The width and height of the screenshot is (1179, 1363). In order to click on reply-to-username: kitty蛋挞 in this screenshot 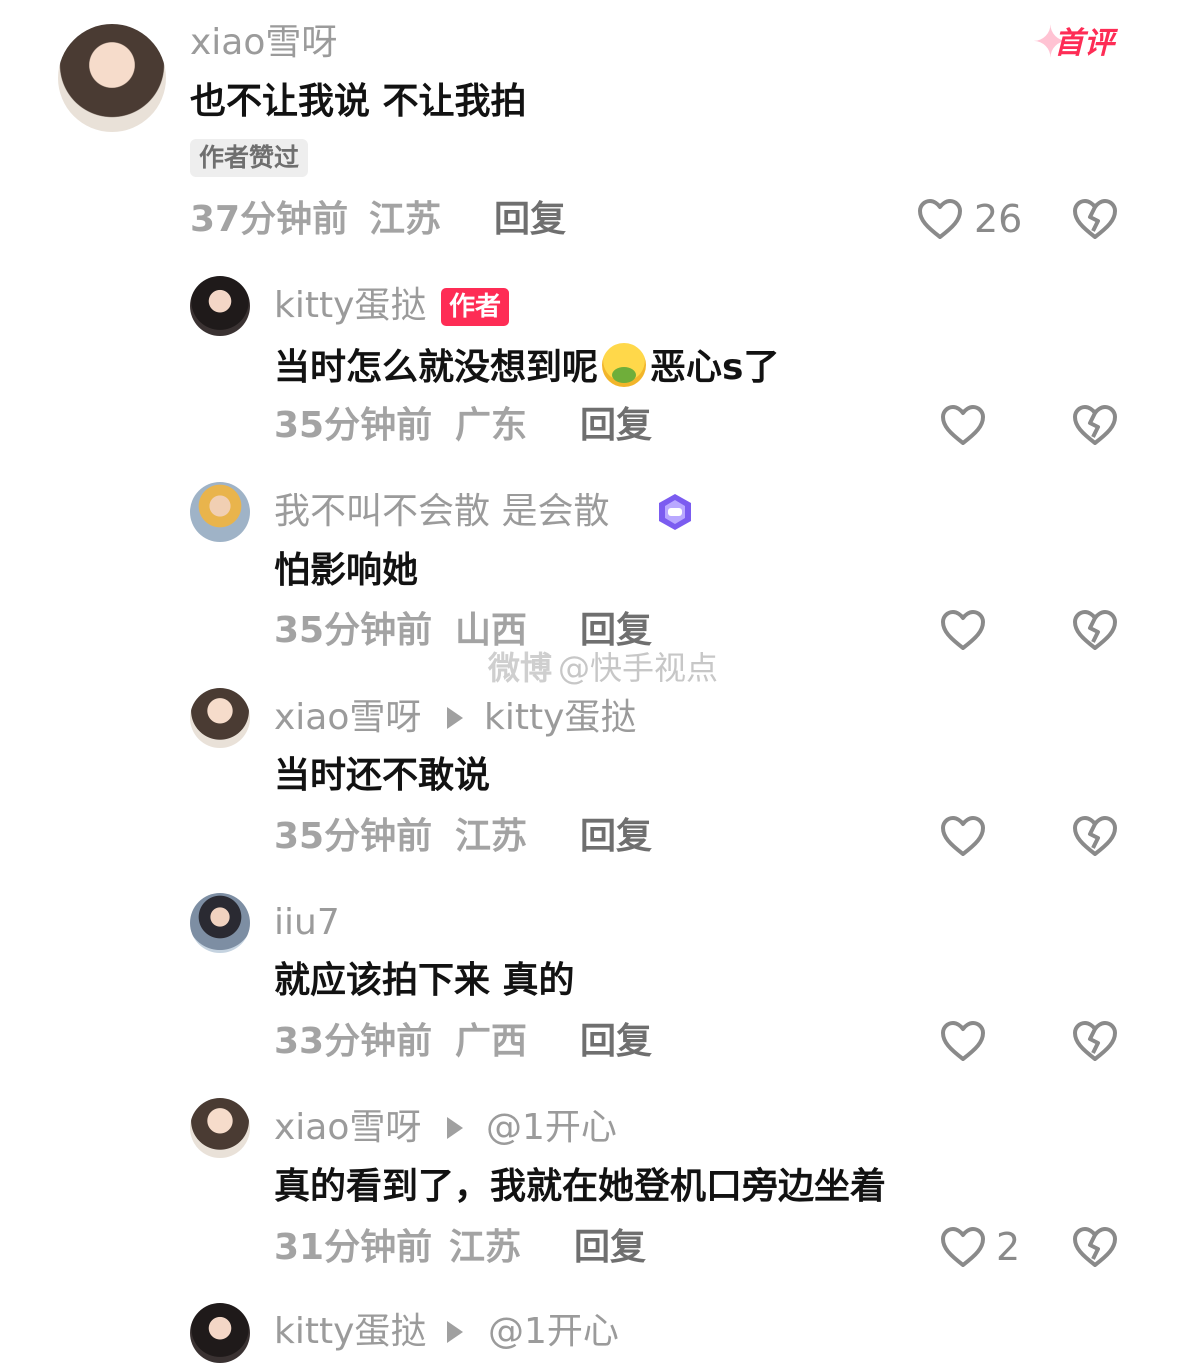, I will do `click(560, 718)`.